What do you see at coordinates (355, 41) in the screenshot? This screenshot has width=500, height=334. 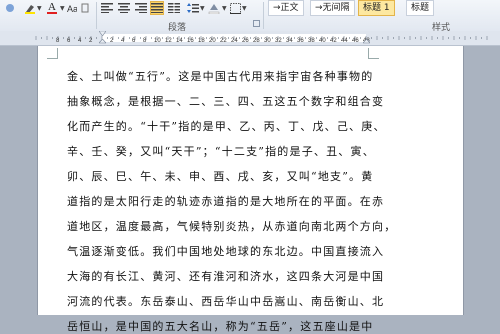 I see `ruler-number: 46` at bounding box center [355, 41].